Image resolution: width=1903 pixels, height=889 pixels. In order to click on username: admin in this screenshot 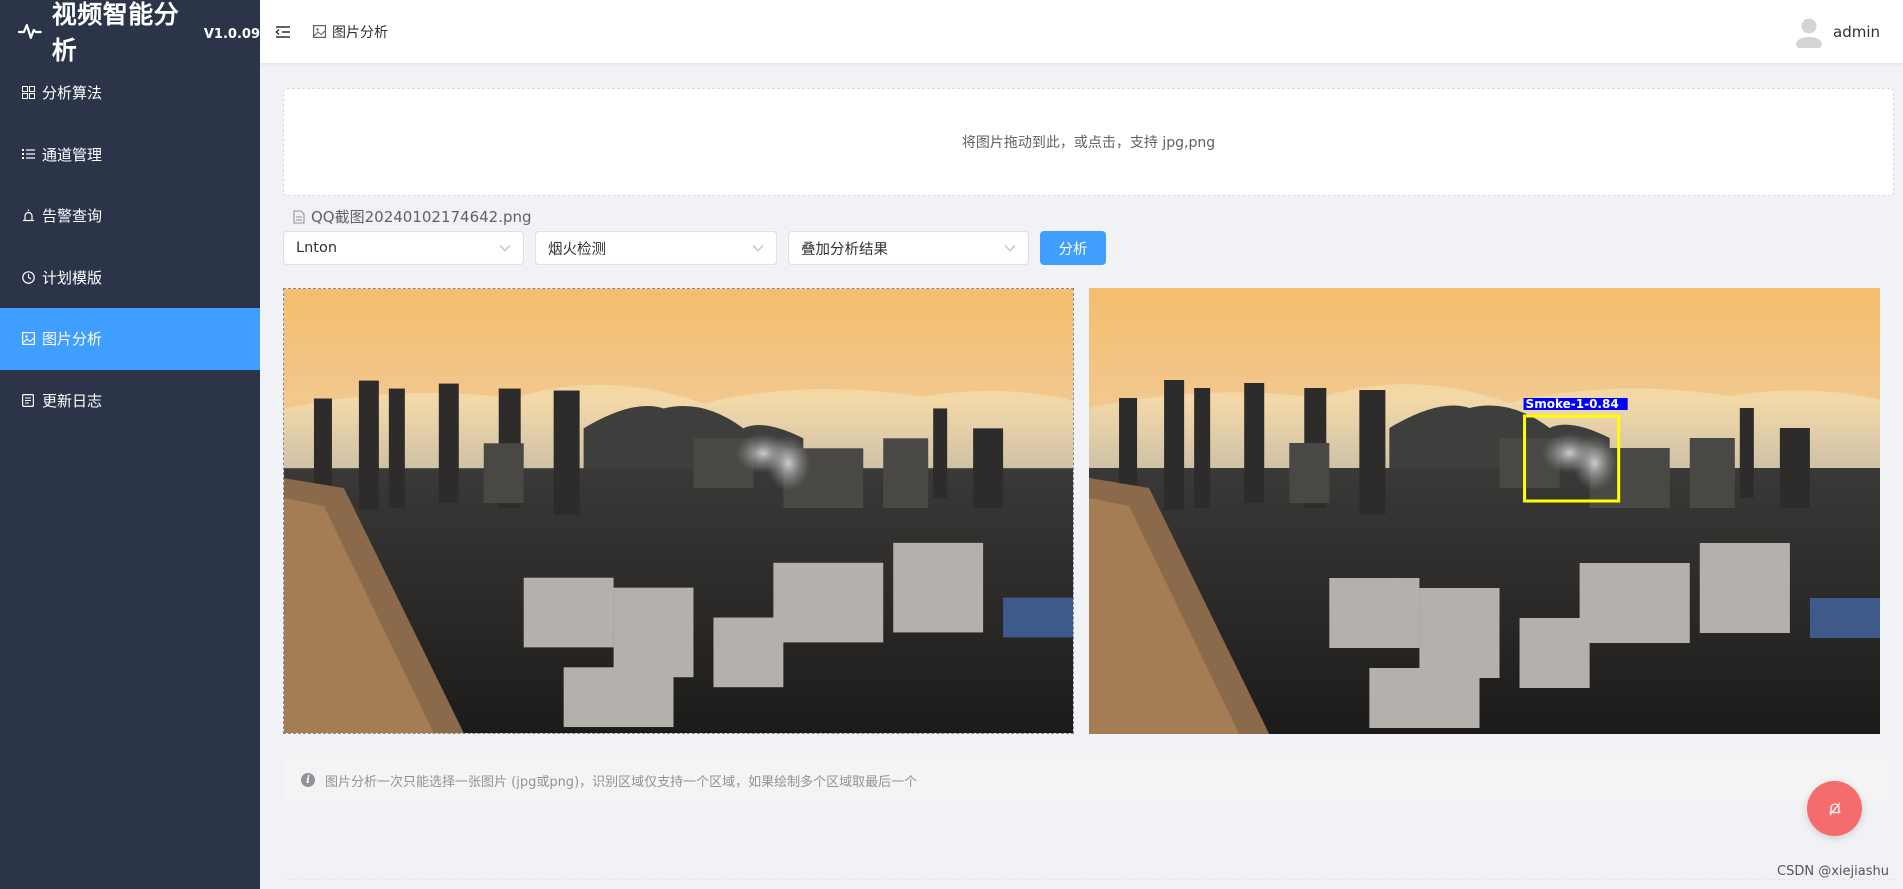, I will do `click(1856, 32)`.